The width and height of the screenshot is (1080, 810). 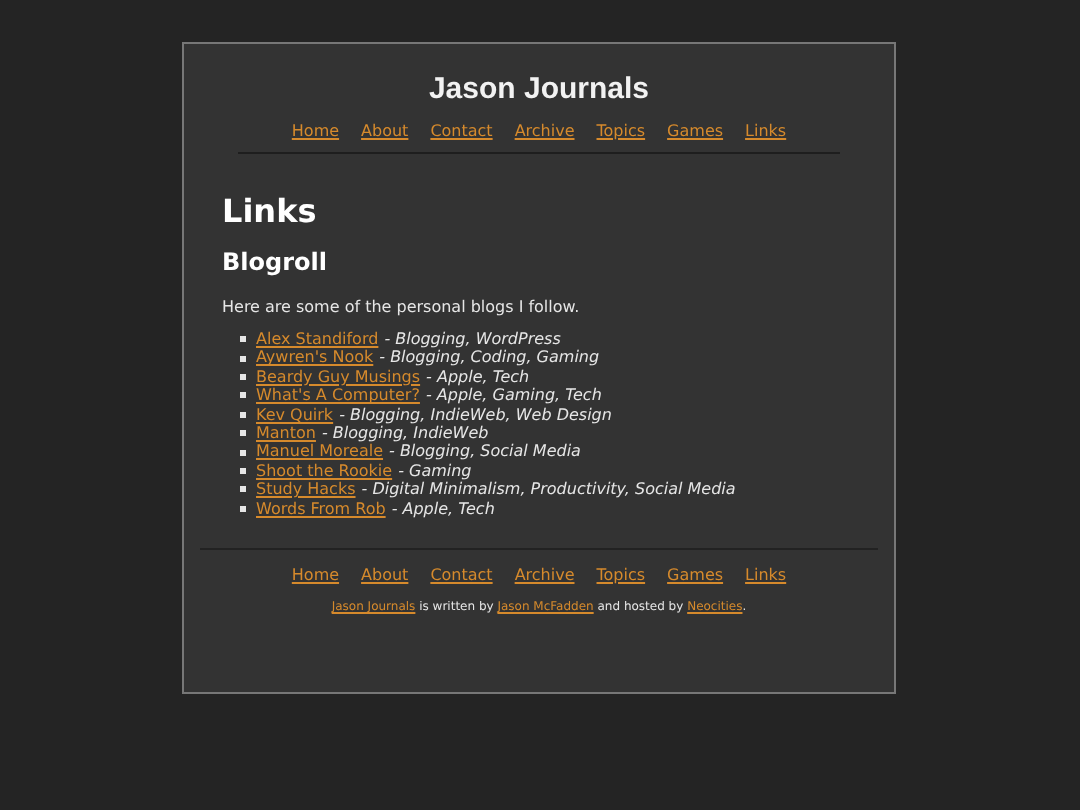 What do you see at coordinates (539, 90) in the screenshot?
I see `site-title: Jason Journals` at bounding box center [539, 90].